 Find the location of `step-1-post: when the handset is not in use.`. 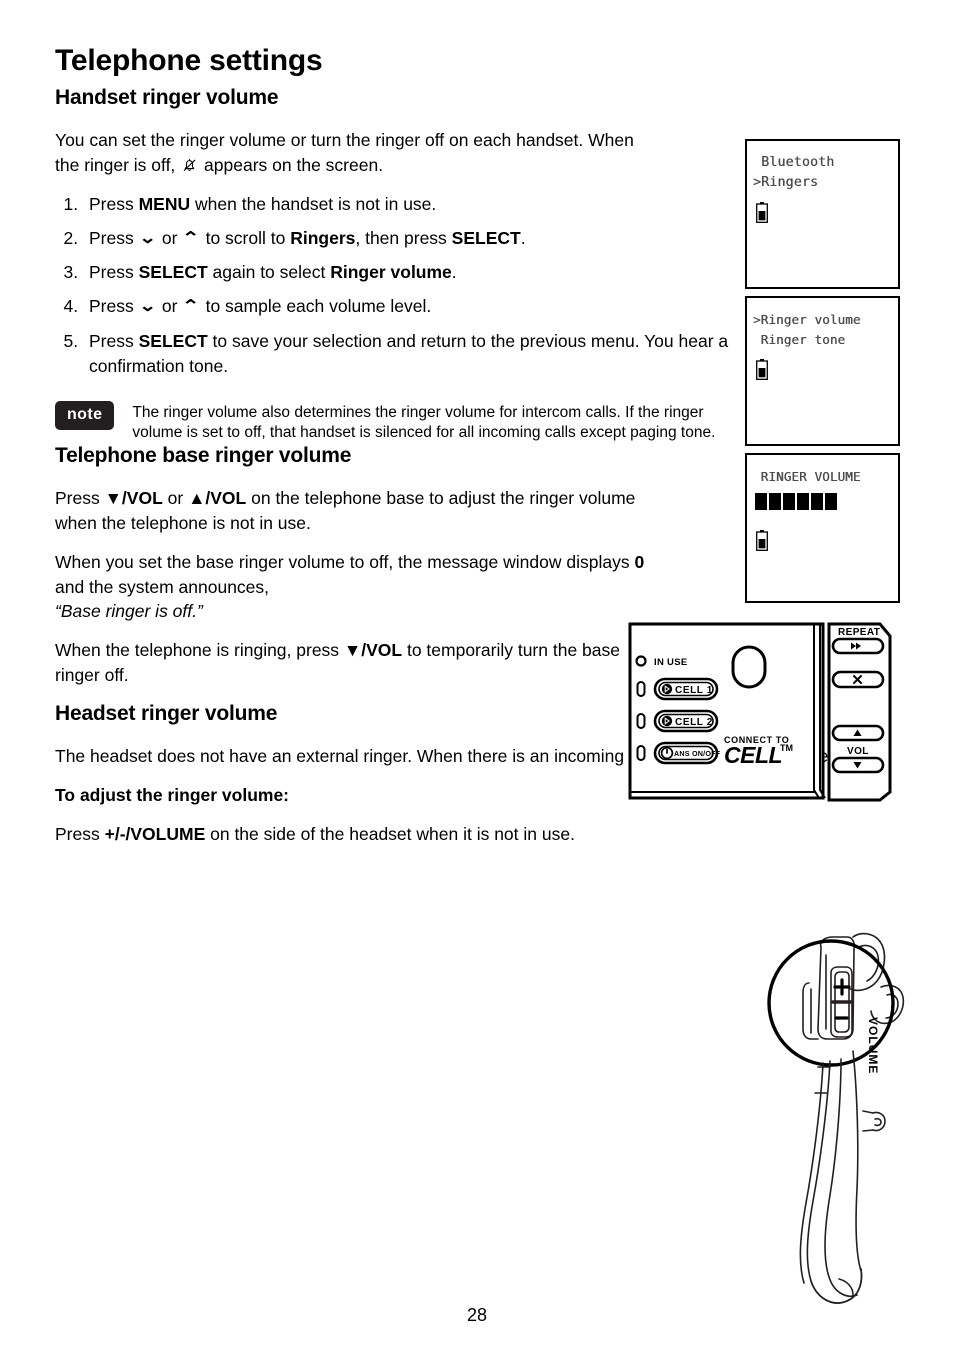

step-1-post: when the handset is not in use. is located at coordinates (313, 203).